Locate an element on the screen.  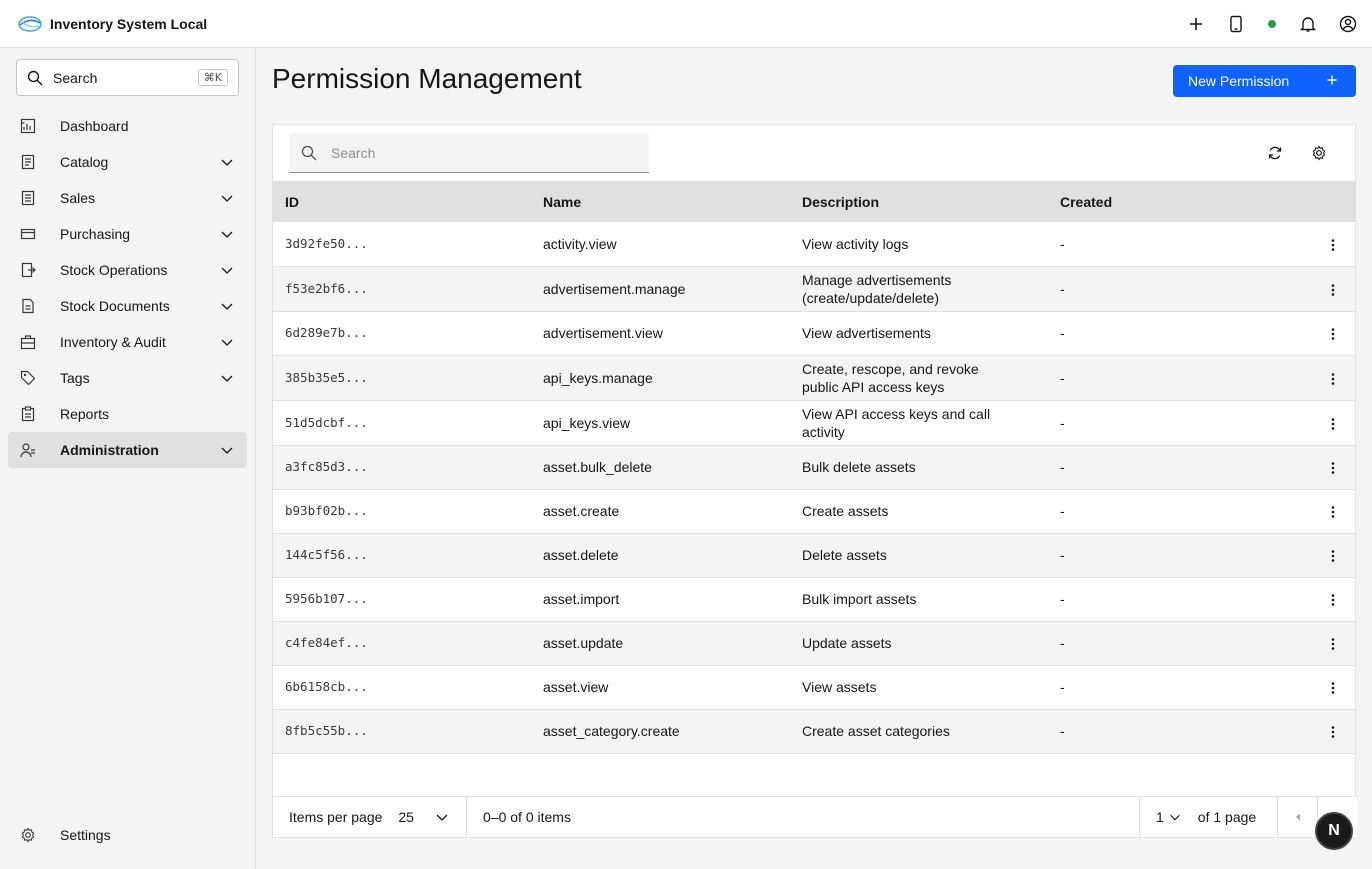
sidebar-item-stock-documents: Stock Documents is located at coordinates (127, 306).